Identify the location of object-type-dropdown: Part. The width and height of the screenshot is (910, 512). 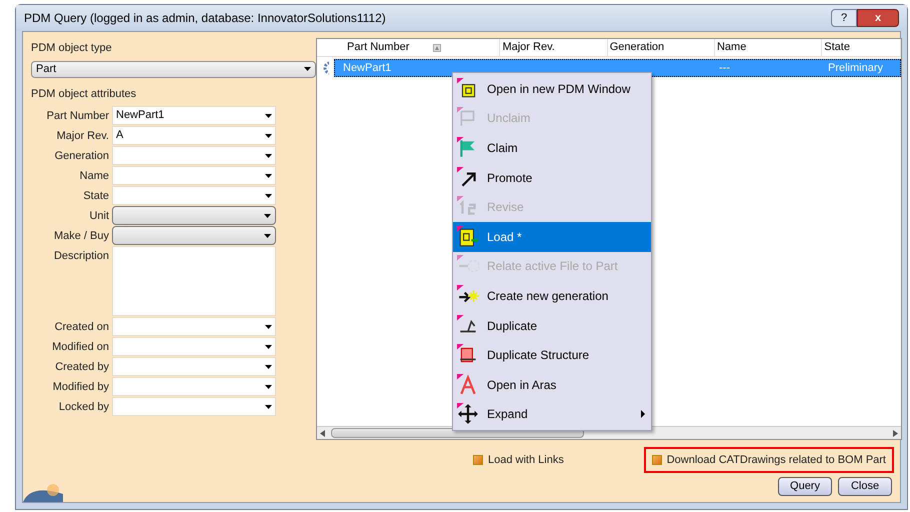
(173, 69).